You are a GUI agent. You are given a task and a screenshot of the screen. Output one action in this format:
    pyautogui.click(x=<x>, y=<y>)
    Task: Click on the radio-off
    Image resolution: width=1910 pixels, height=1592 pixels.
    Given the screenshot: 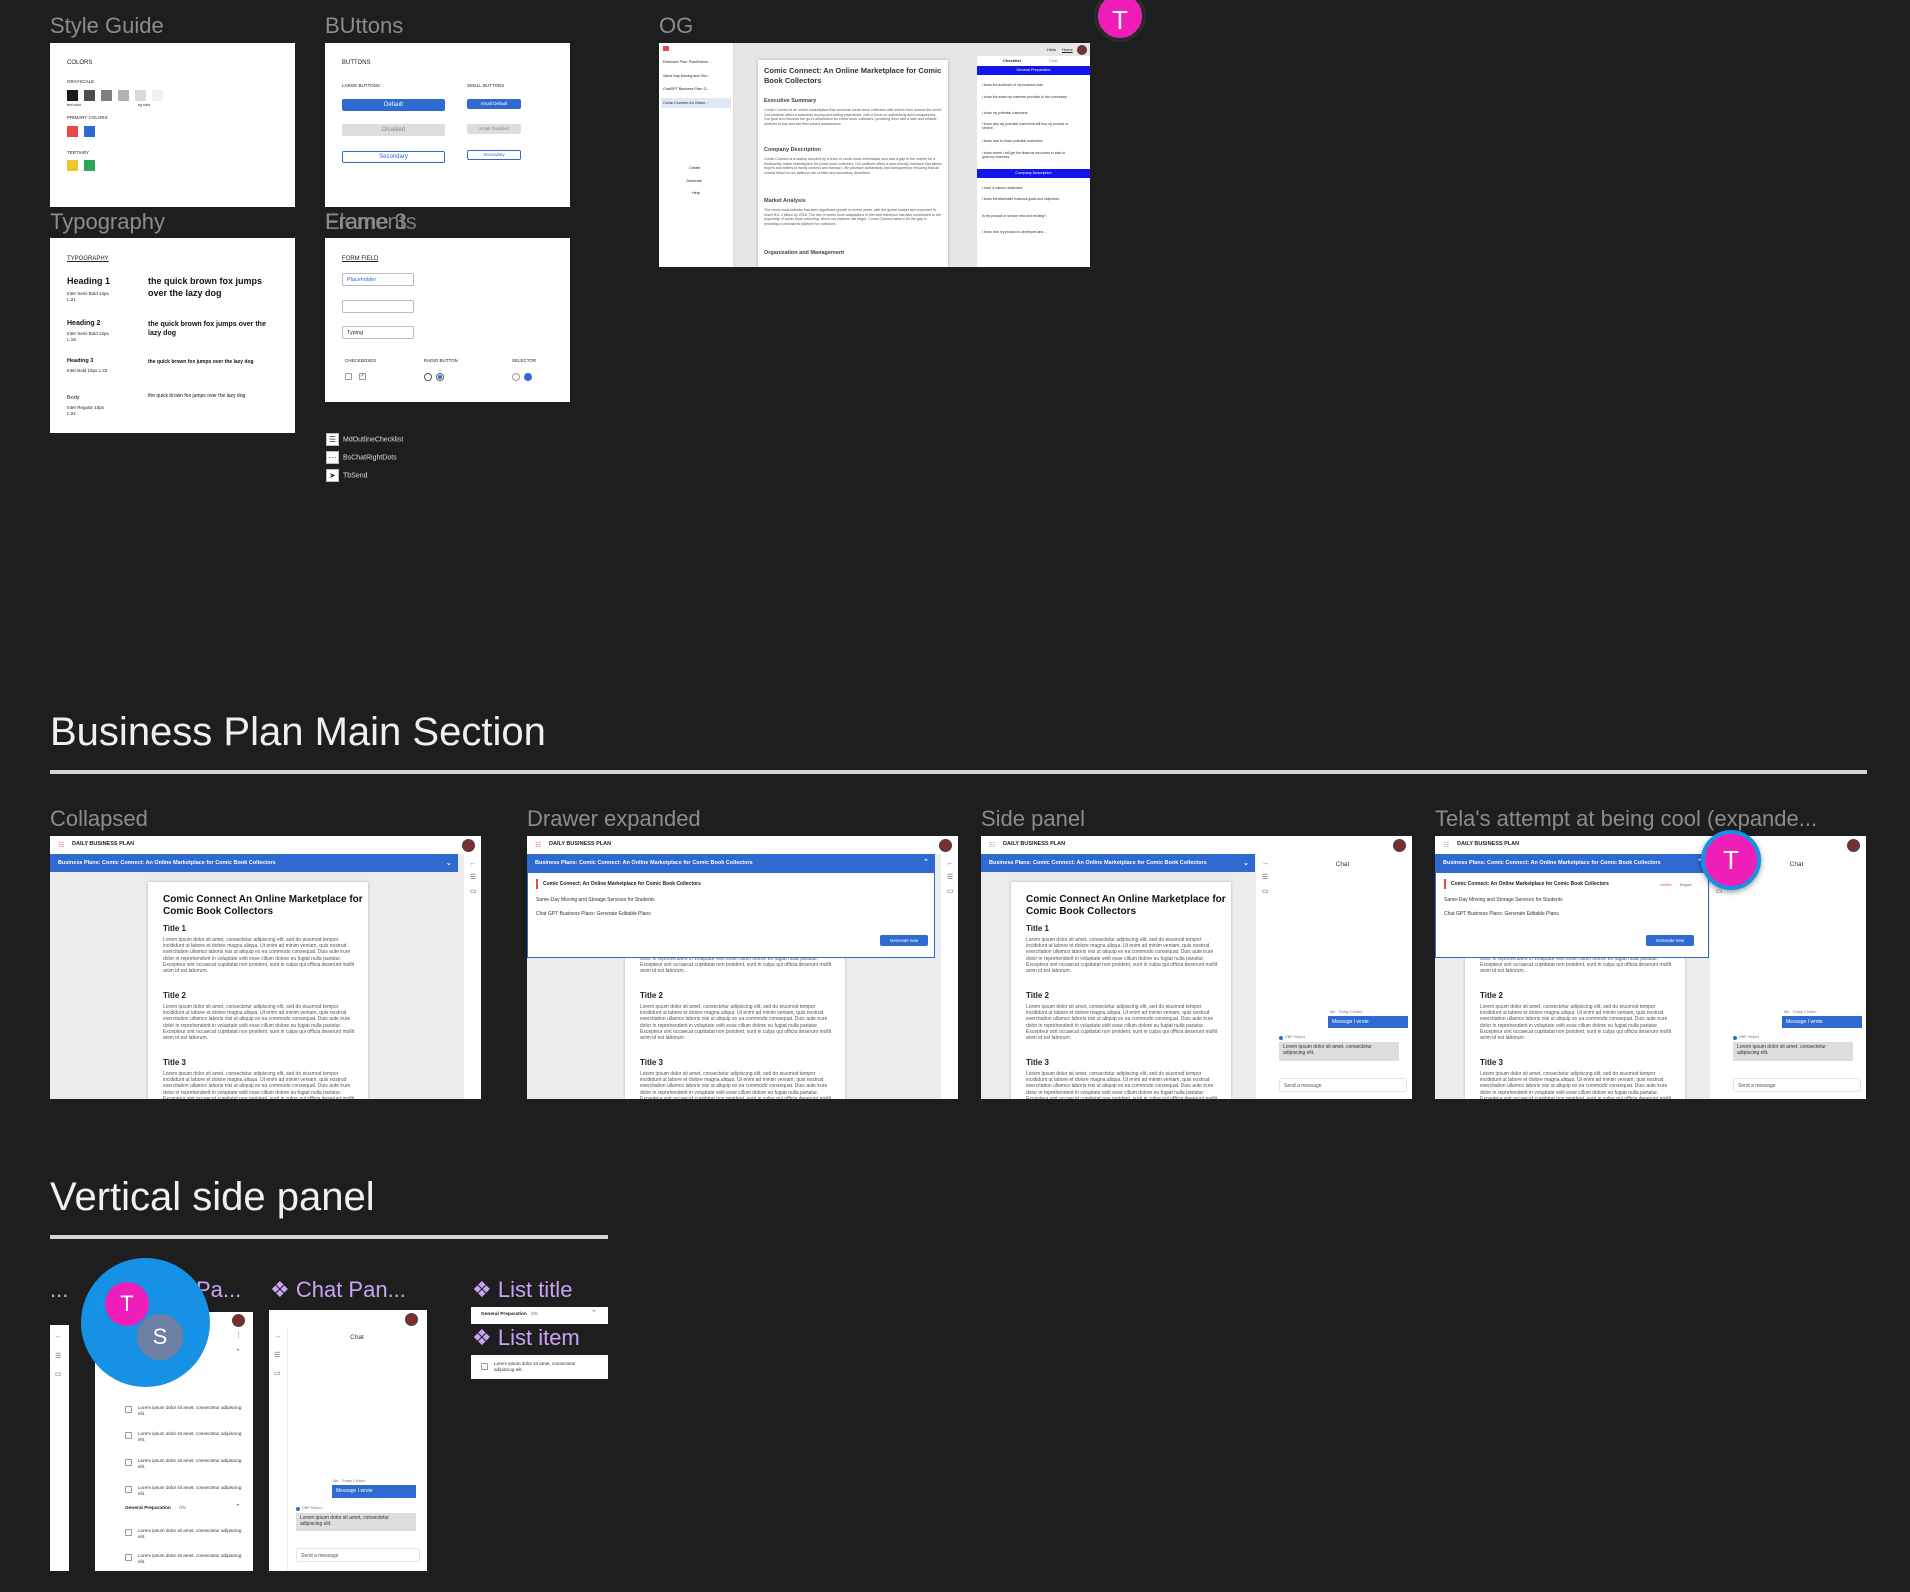 What is the action you would take?
    pyautogui.click(x=428, y=377)
    